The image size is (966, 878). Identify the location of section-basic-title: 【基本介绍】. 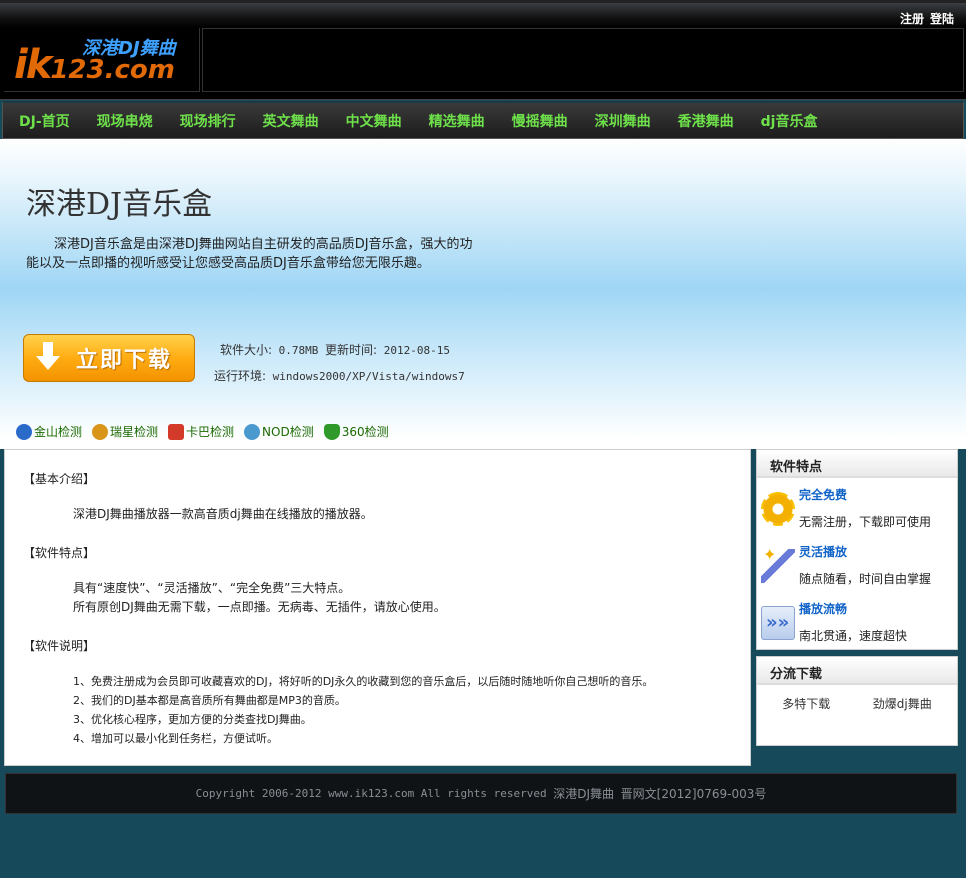
(59, 479).